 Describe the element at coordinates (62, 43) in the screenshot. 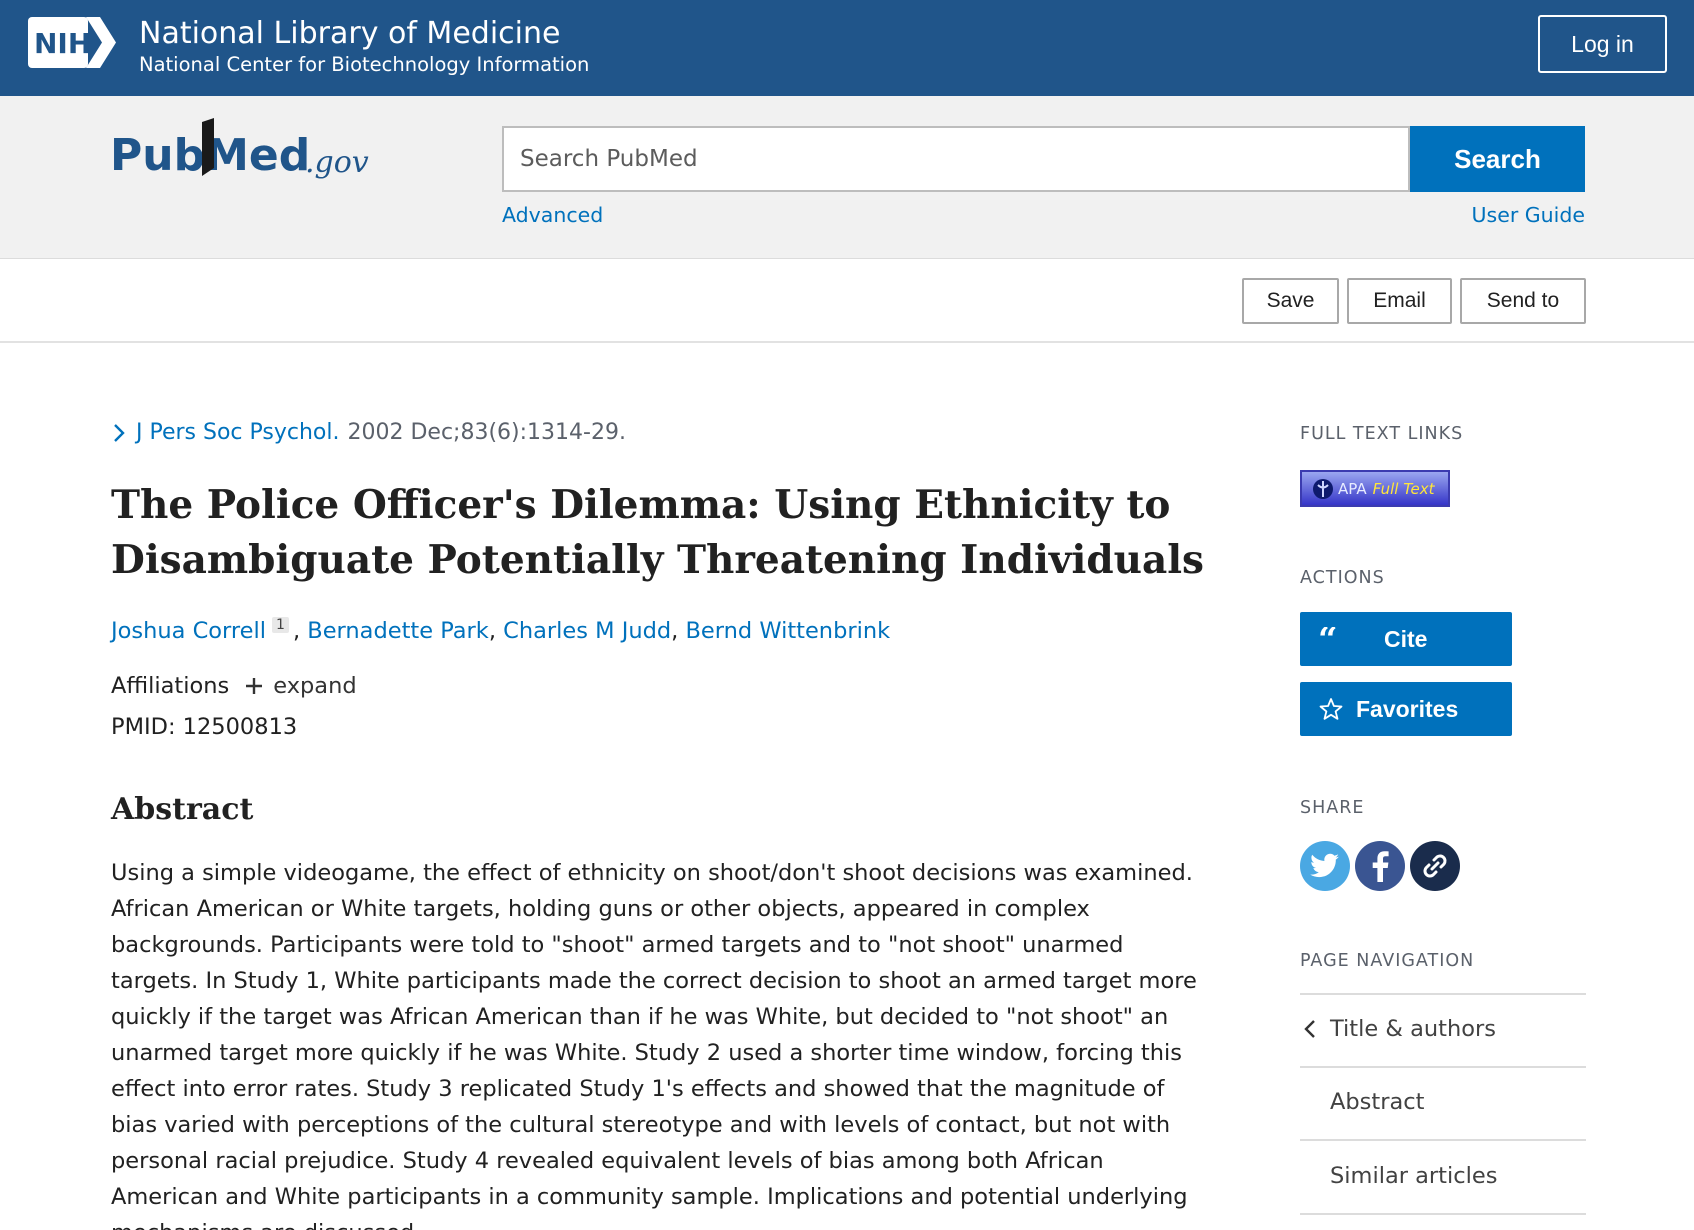

I see `svg-text: NIH` at that location.